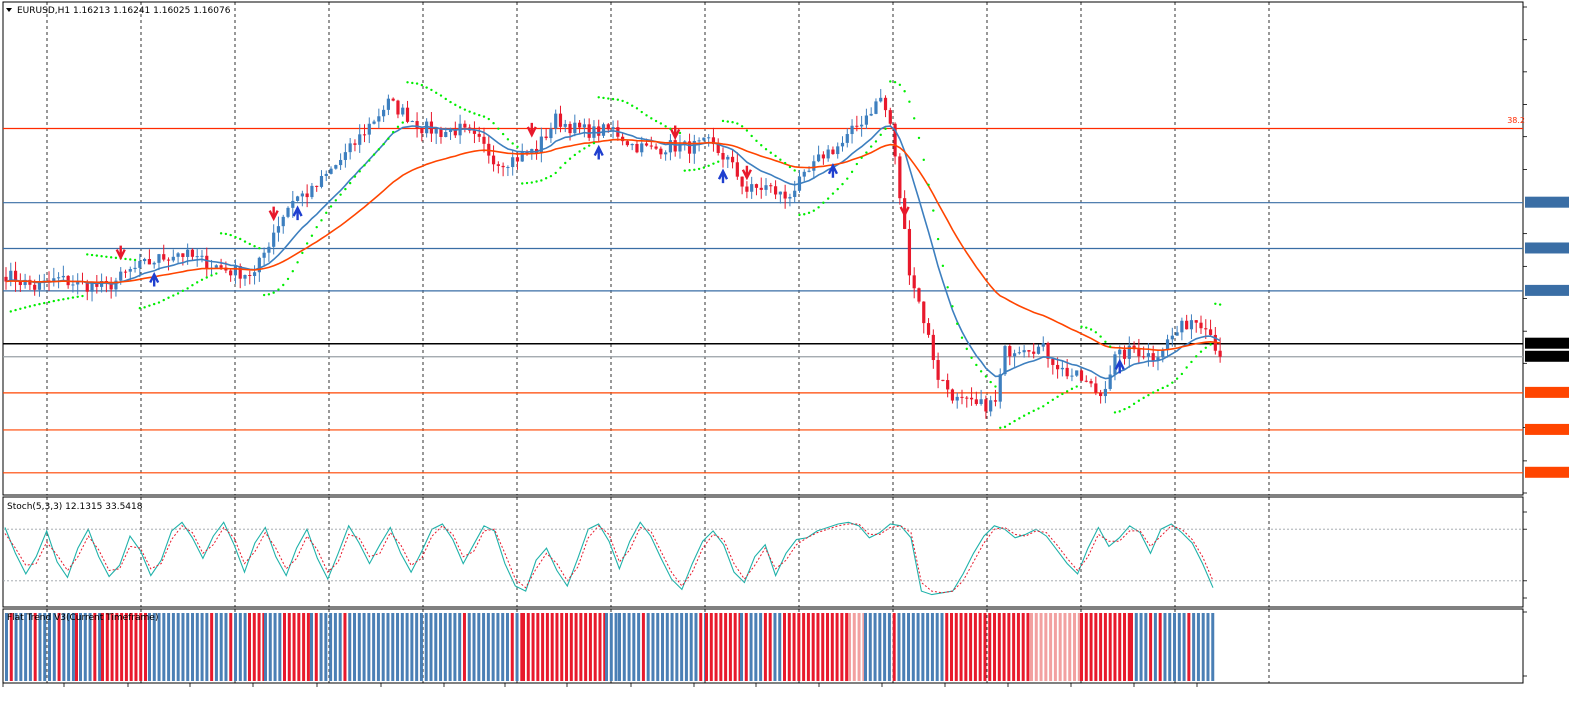  Describe the element at coordinates (1547, 248) in the screenshot. I see `level-badge` at that location.